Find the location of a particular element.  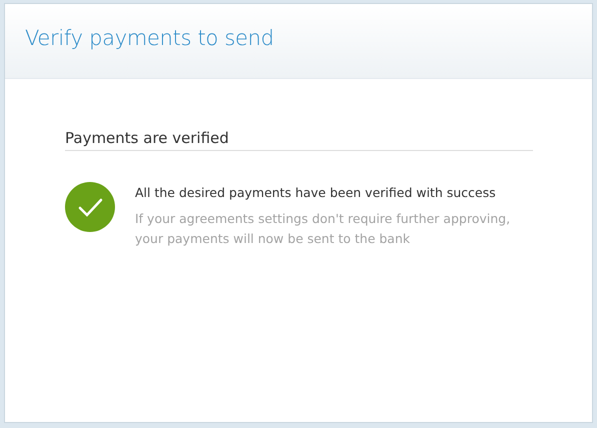

result-message: All the desired payments have been verified with success is located at coordinates (316, 193).